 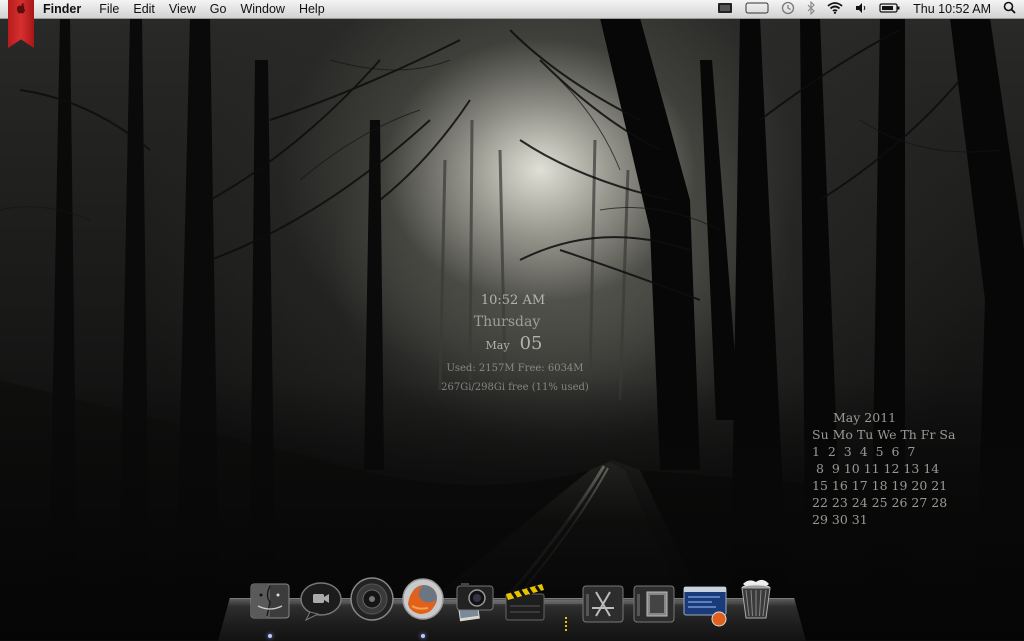 What do you see at coordinates (222, 9) in the screenshot?
I see `menu-go: Go` at bounding box center [222, 9].